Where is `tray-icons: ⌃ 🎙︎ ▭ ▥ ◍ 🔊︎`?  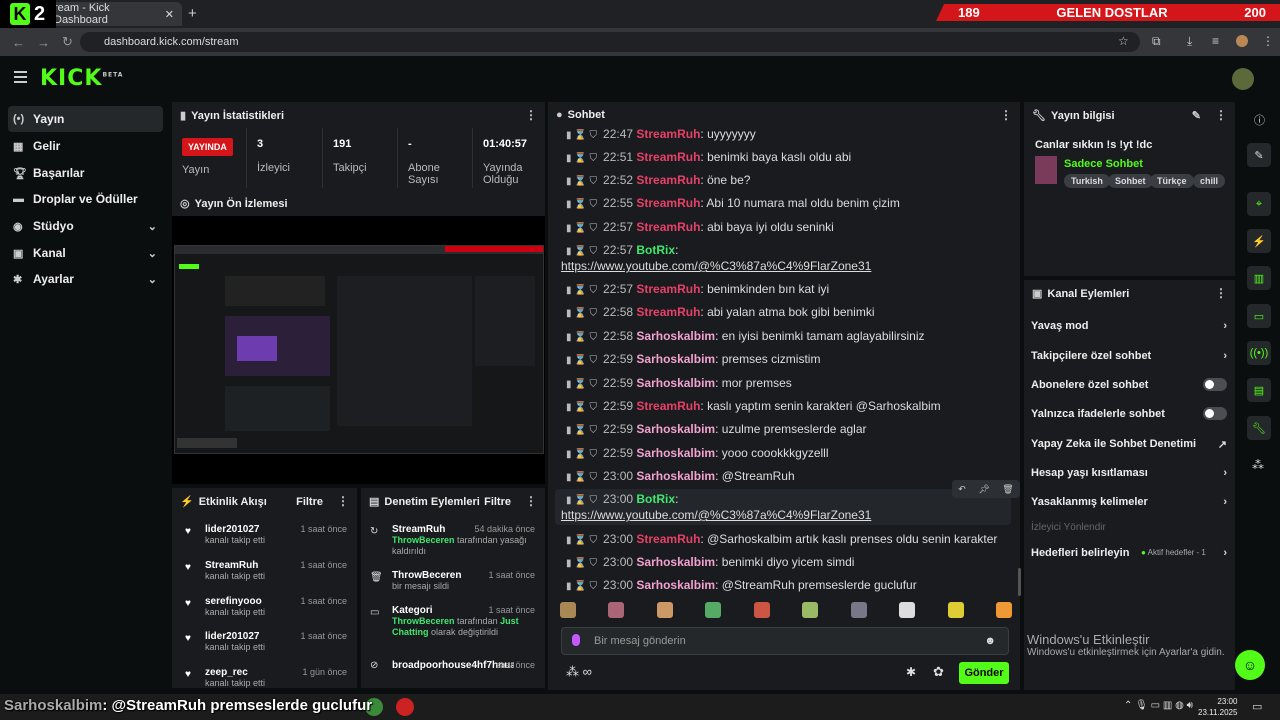
tray-icons: ⌃ 🎙︎ ▭ ▥ ◍ 🔊︎ is located at coordinates (1158, 705).